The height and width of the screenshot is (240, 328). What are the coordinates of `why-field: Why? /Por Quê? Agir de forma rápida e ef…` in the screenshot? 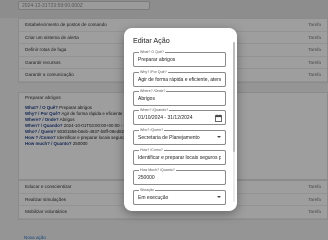 It's located at (179, 78).